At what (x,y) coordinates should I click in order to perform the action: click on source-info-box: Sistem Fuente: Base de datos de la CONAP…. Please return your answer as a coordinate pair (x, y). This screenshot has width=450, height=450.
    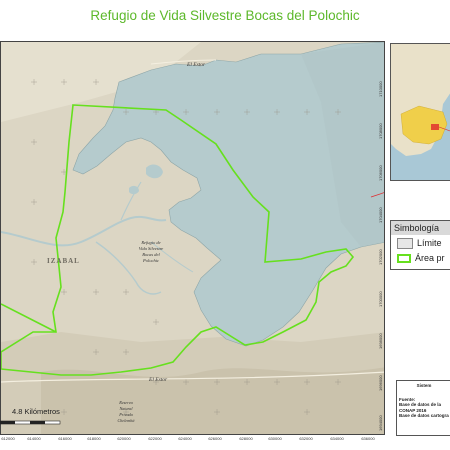
    Looking at the image, I should click on (423, 408).